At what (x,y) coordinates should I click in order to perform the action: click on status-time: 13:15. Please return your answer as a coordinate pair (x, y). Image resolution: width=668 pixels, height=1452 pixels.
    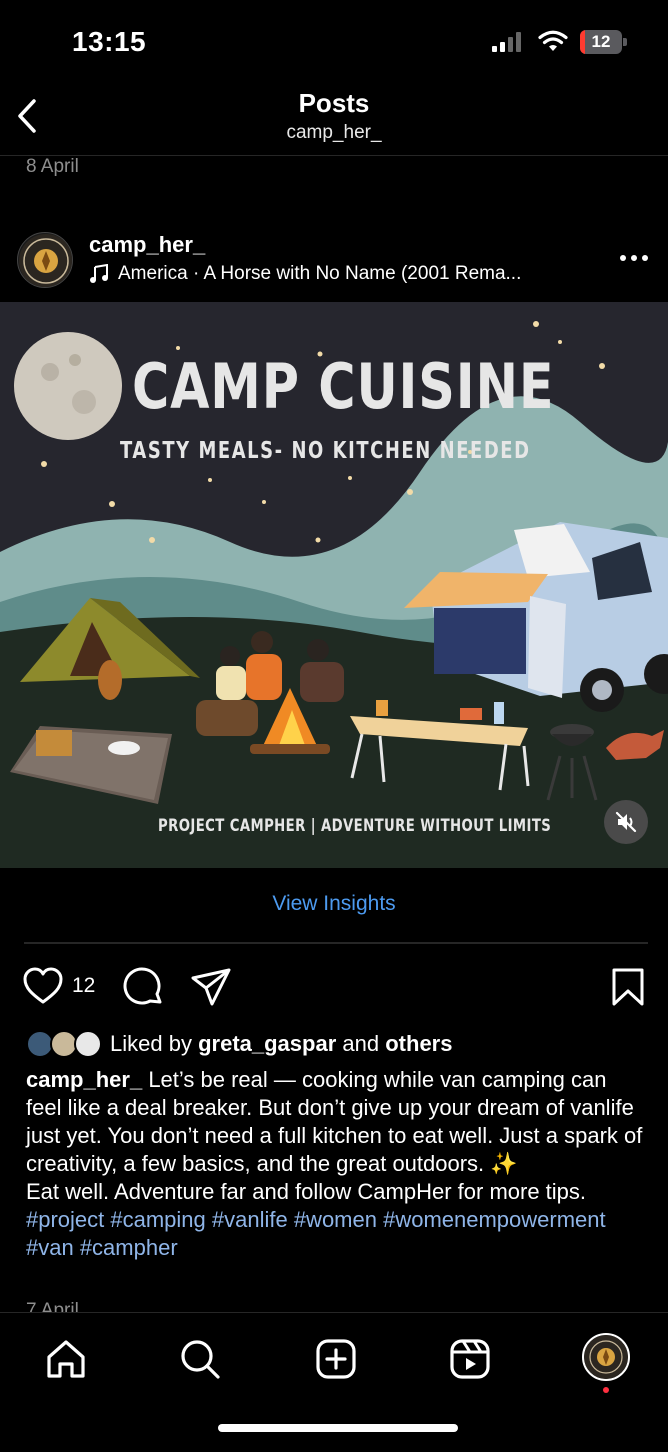
    Looking at the image, I should click on (109, 41).